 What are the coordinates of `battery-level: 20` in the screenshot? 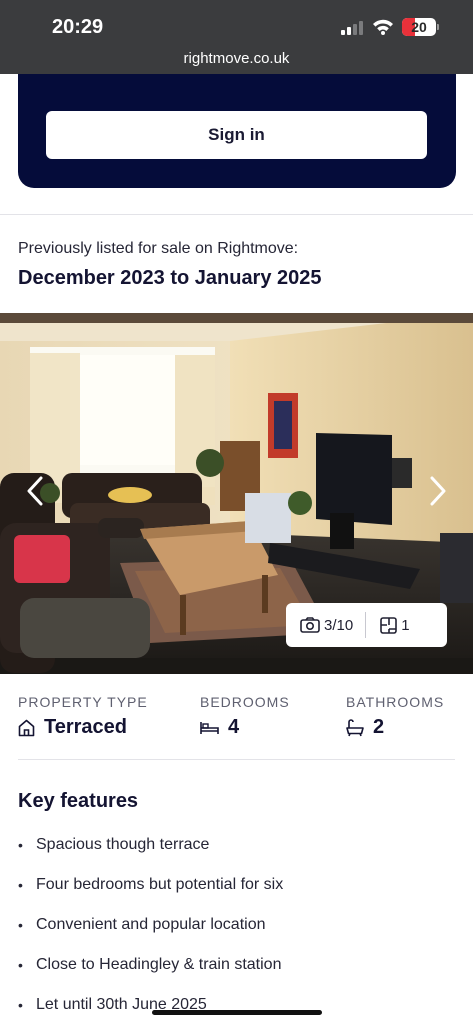 It's located at (419, 27).